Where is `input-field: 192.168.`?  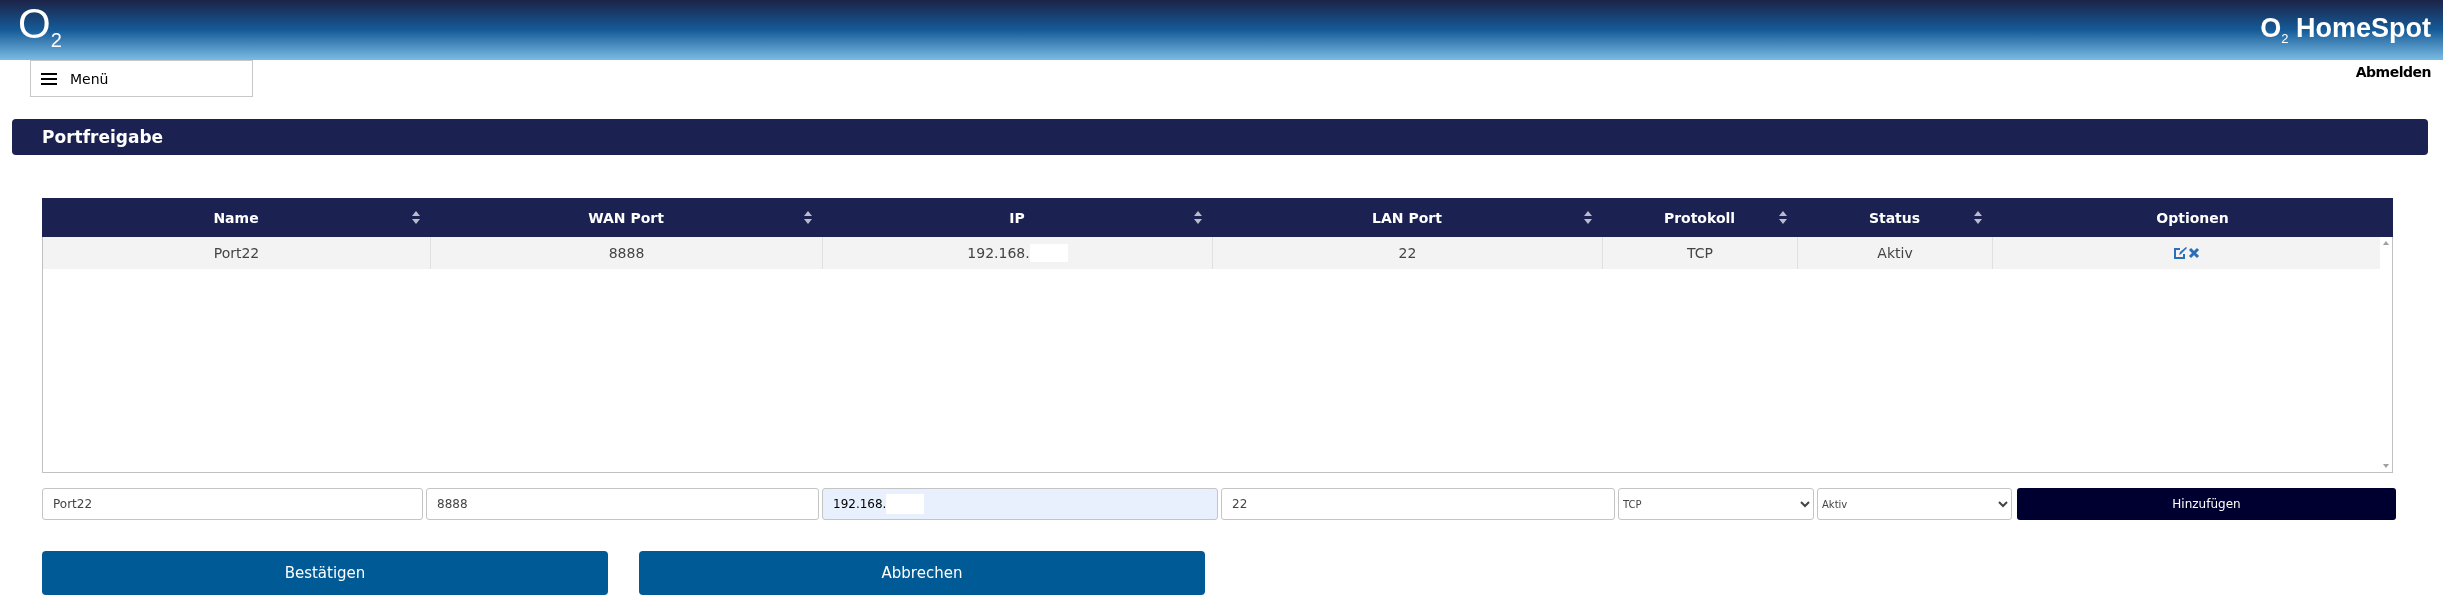
input-field: 192.168. is located at coordinates (1020, 504).